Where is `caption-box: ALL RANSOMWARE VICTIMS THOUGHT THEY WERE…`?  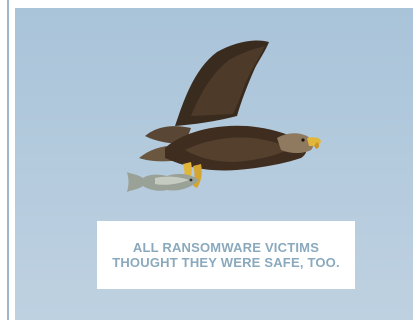
caption-box: ALL RANSOMWARE VICTIMS THOUGHT THEY WERE… is located at coordinates (226, 255).